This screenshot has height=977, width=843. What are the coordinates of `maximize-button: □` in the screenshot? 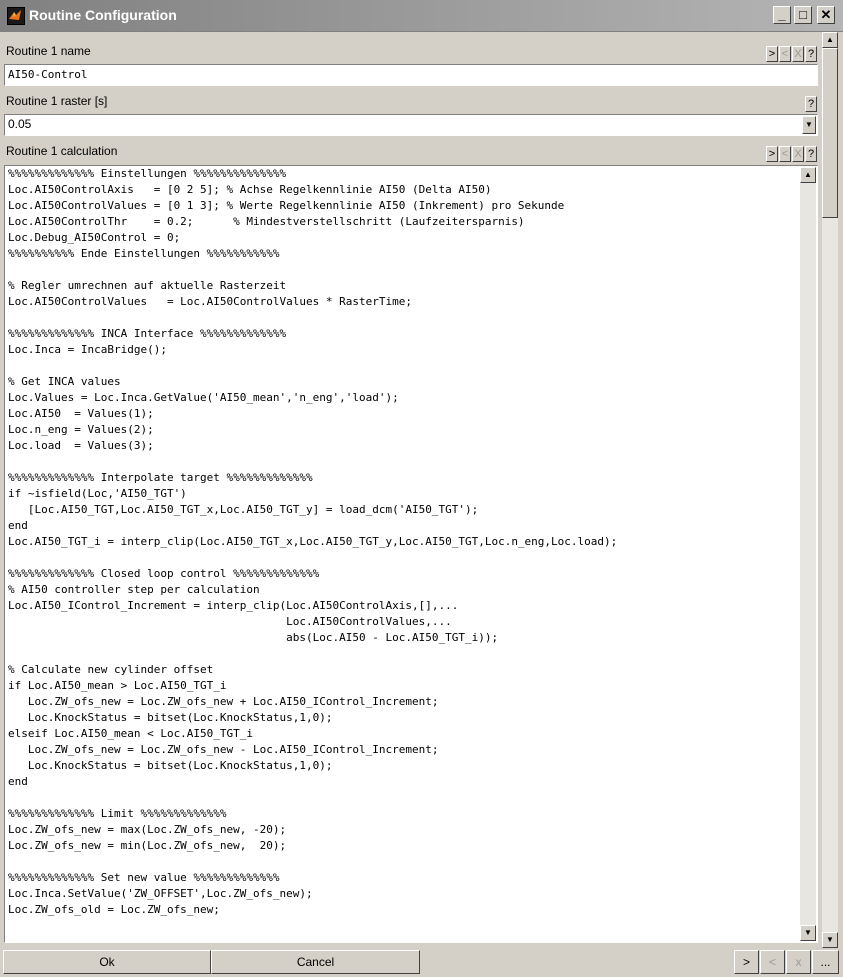 It's located at (803, 15).